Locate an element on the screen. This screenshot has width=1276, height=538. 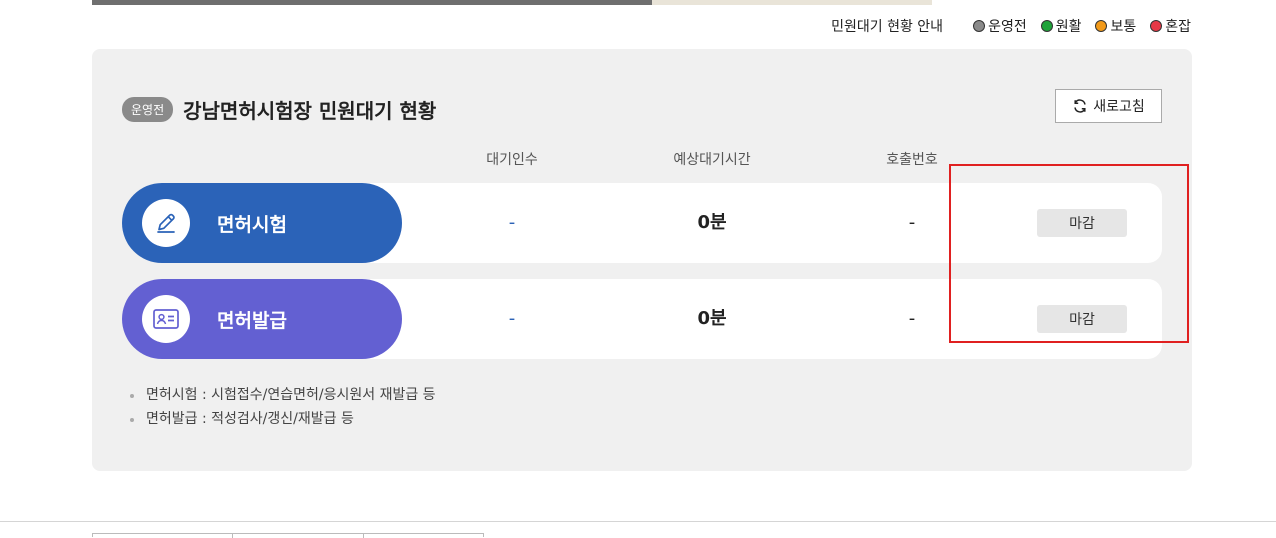
map-edge is located at coordinates (792, 2).